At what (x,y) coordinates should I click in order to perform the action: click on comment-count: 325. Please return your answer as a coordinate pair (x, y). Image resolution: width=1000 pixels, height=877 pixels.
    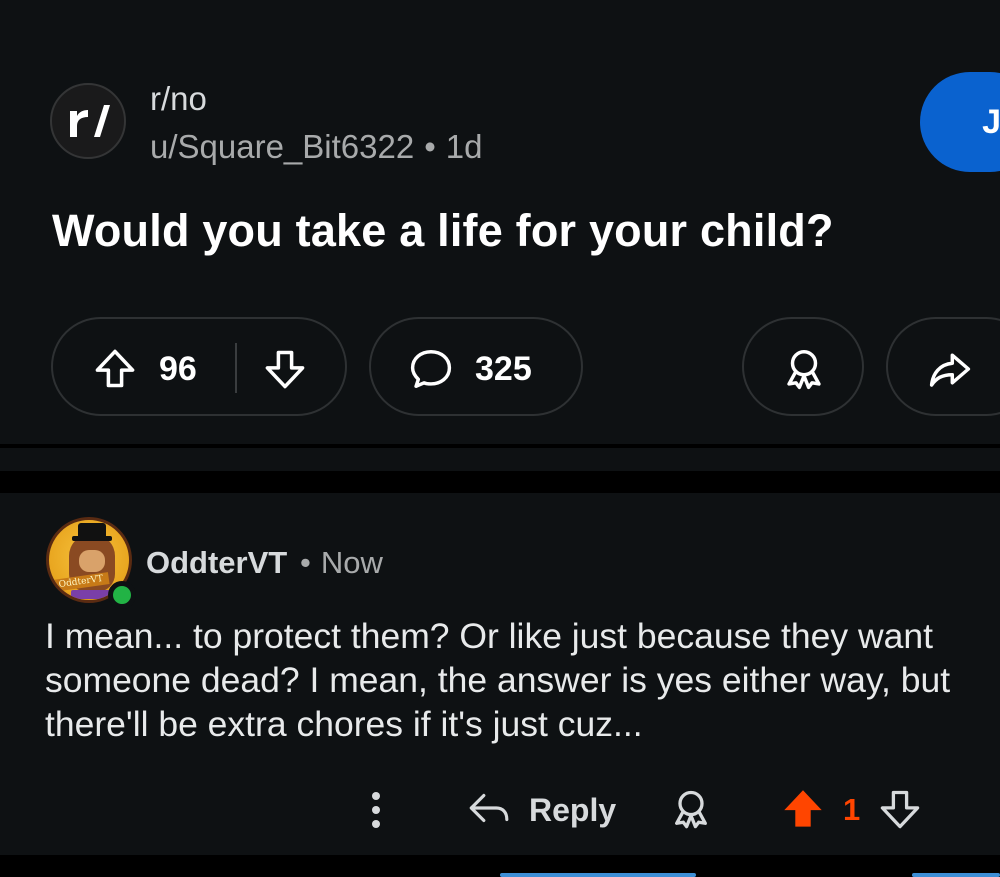
    Looking at the image, I should click on (503, 369).